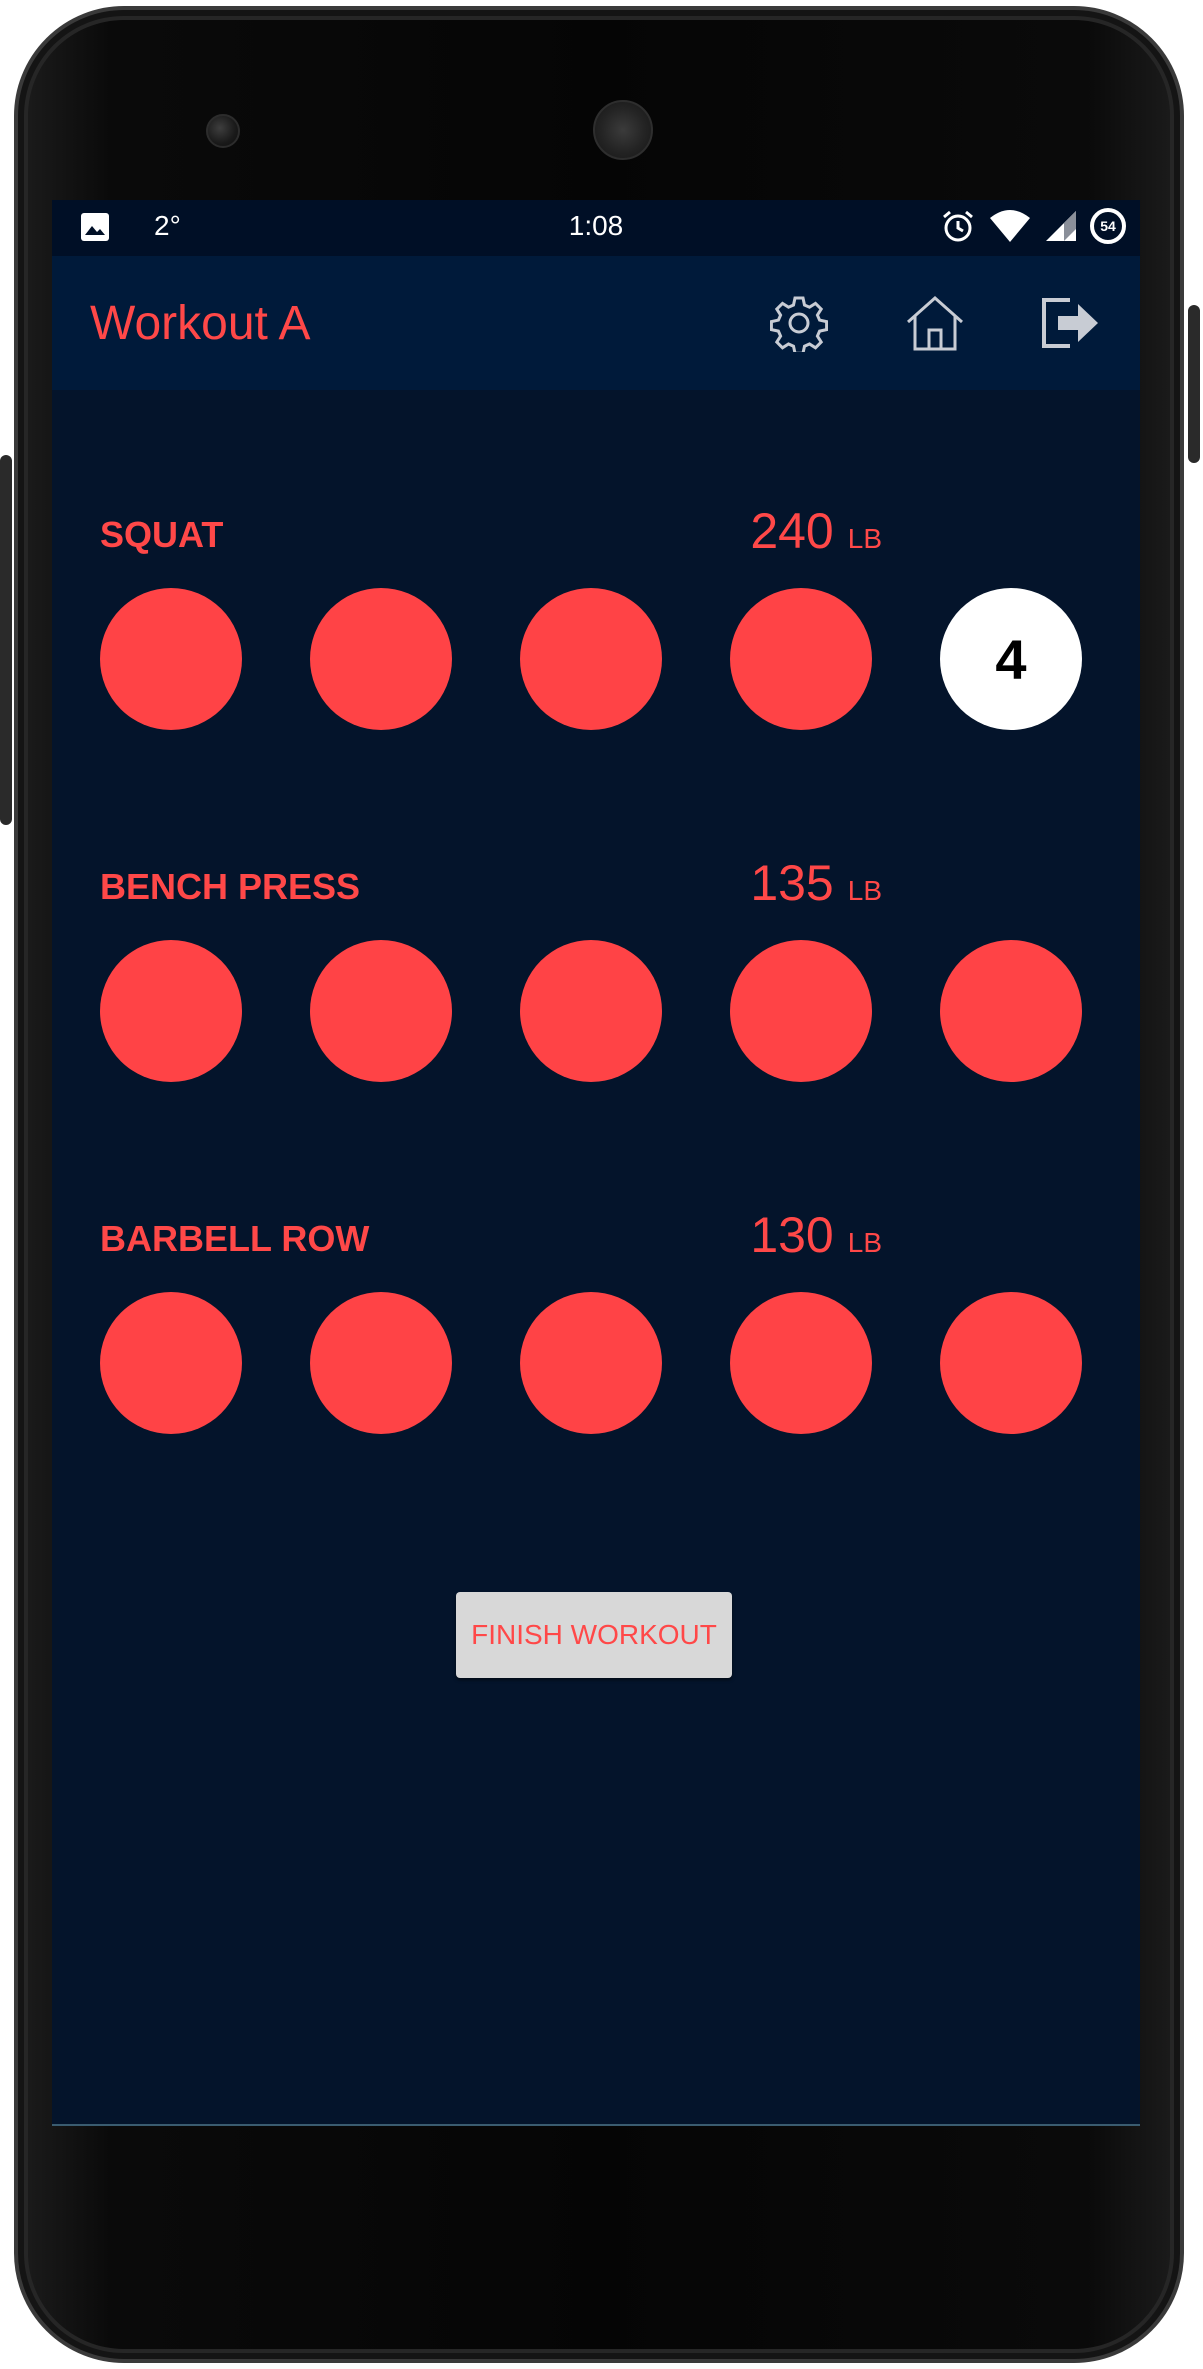 The image size is (1203, 2369). Describe the element at coordinates (792, 883) in the screenshot. I see `weight-value: 135` at that location.